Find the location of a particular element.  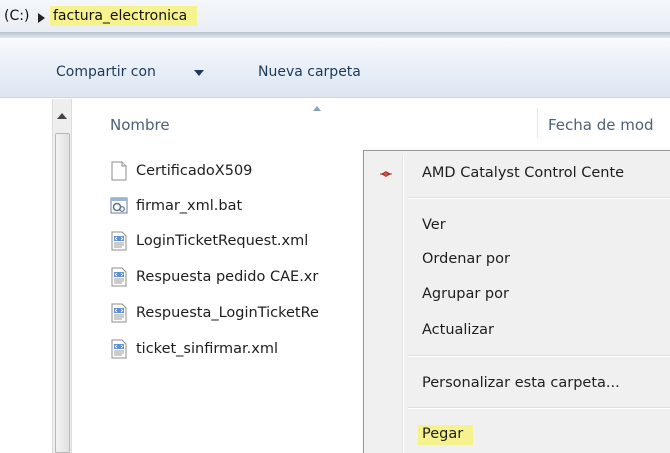

breadcrumb-arrow-icon is located at coordinates (41, 18).